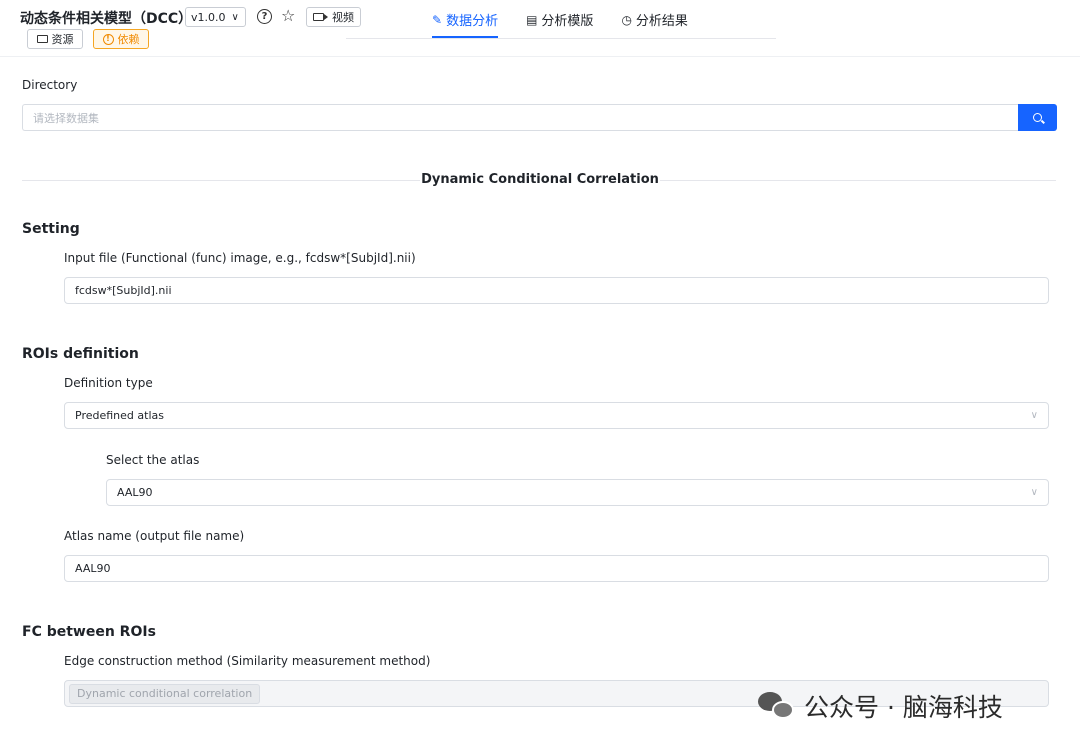 This screenshot has width=1080, height=748. I want to click on tab-label: 分析结果, so click(661, 21).